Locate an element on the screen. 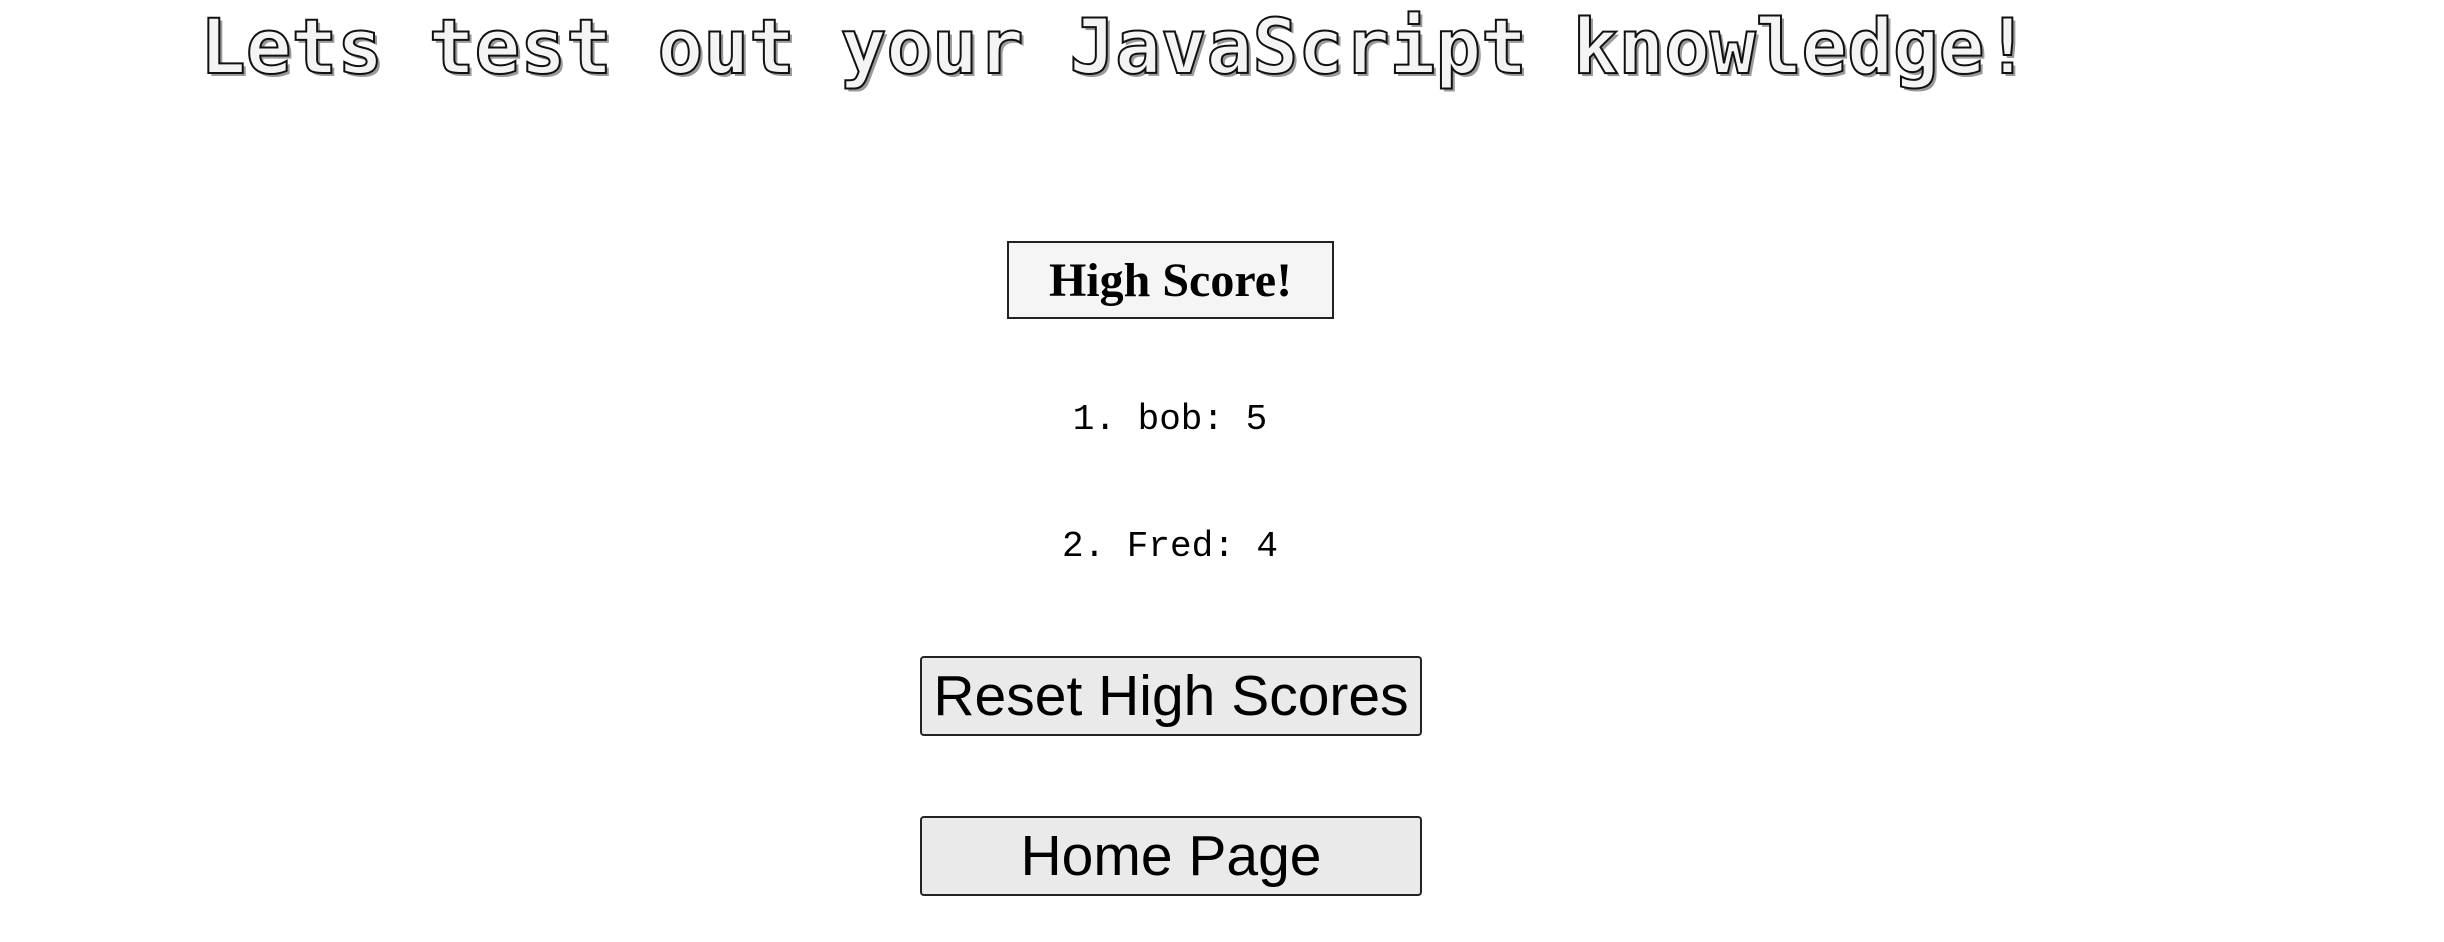  reset-high-scores-button: Reset High Scores is located at coordinates (1171, 696).